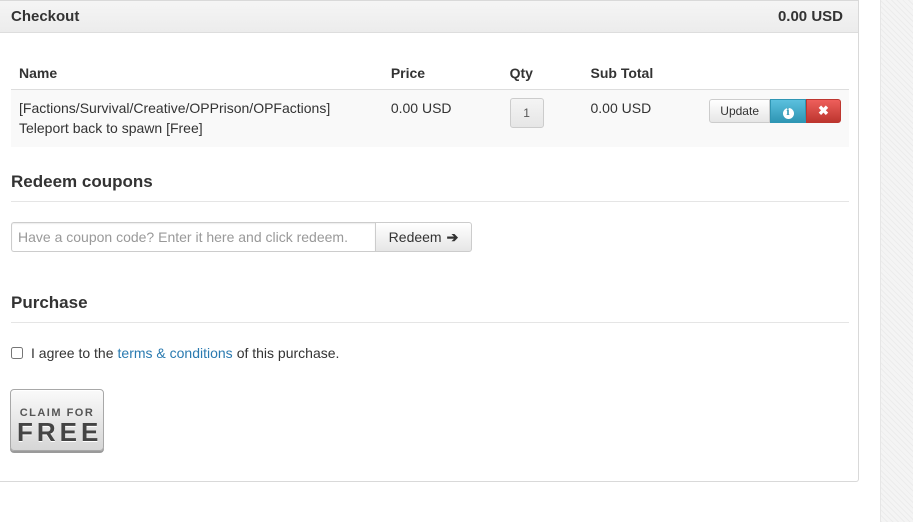 The width and height of the screenshot is (913, 522). What do you see at coordinates (641, 73) in the screenshot?
I see `column-header-subtotal: Sub Total` at bounding box center [641, 73].